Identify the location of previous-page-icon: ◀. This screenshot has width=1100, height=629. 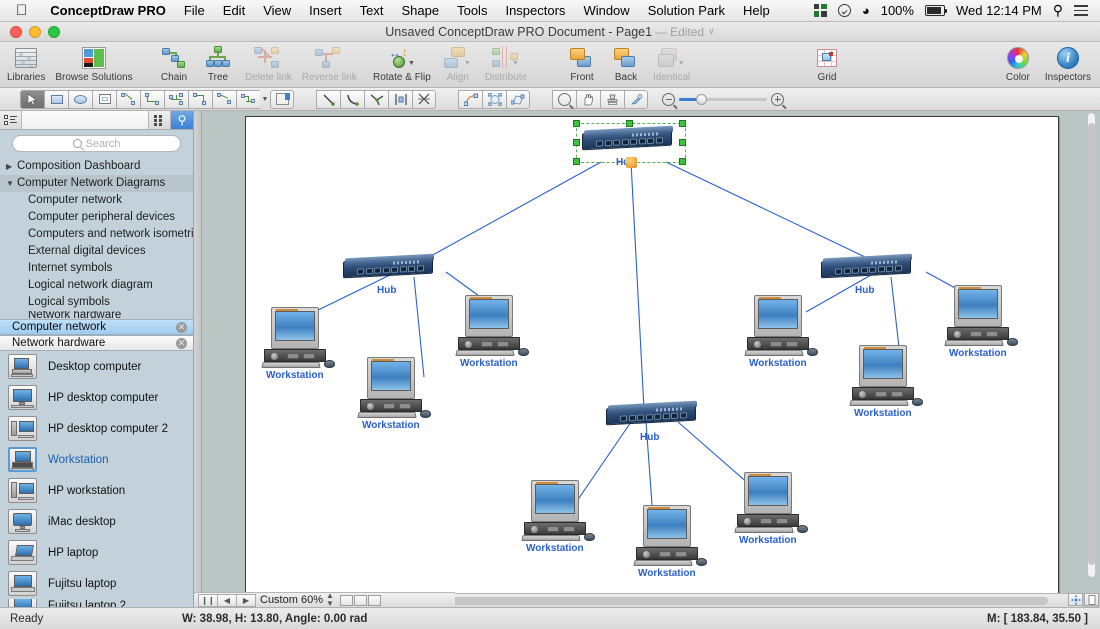
(227, 600).